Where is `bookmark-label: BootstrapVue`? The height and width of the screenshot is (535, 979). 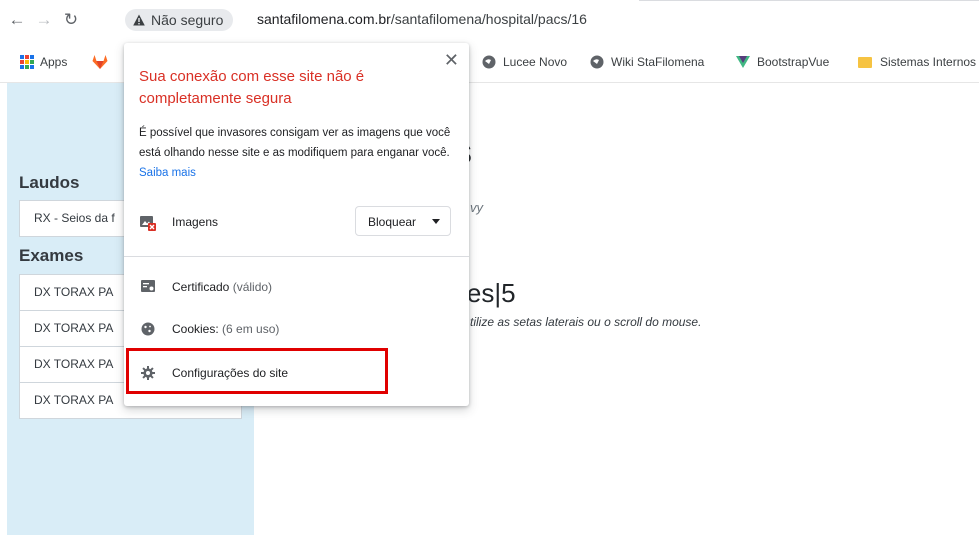 bookmark-label: BootstrapVue is located at coordinates (793, 62).